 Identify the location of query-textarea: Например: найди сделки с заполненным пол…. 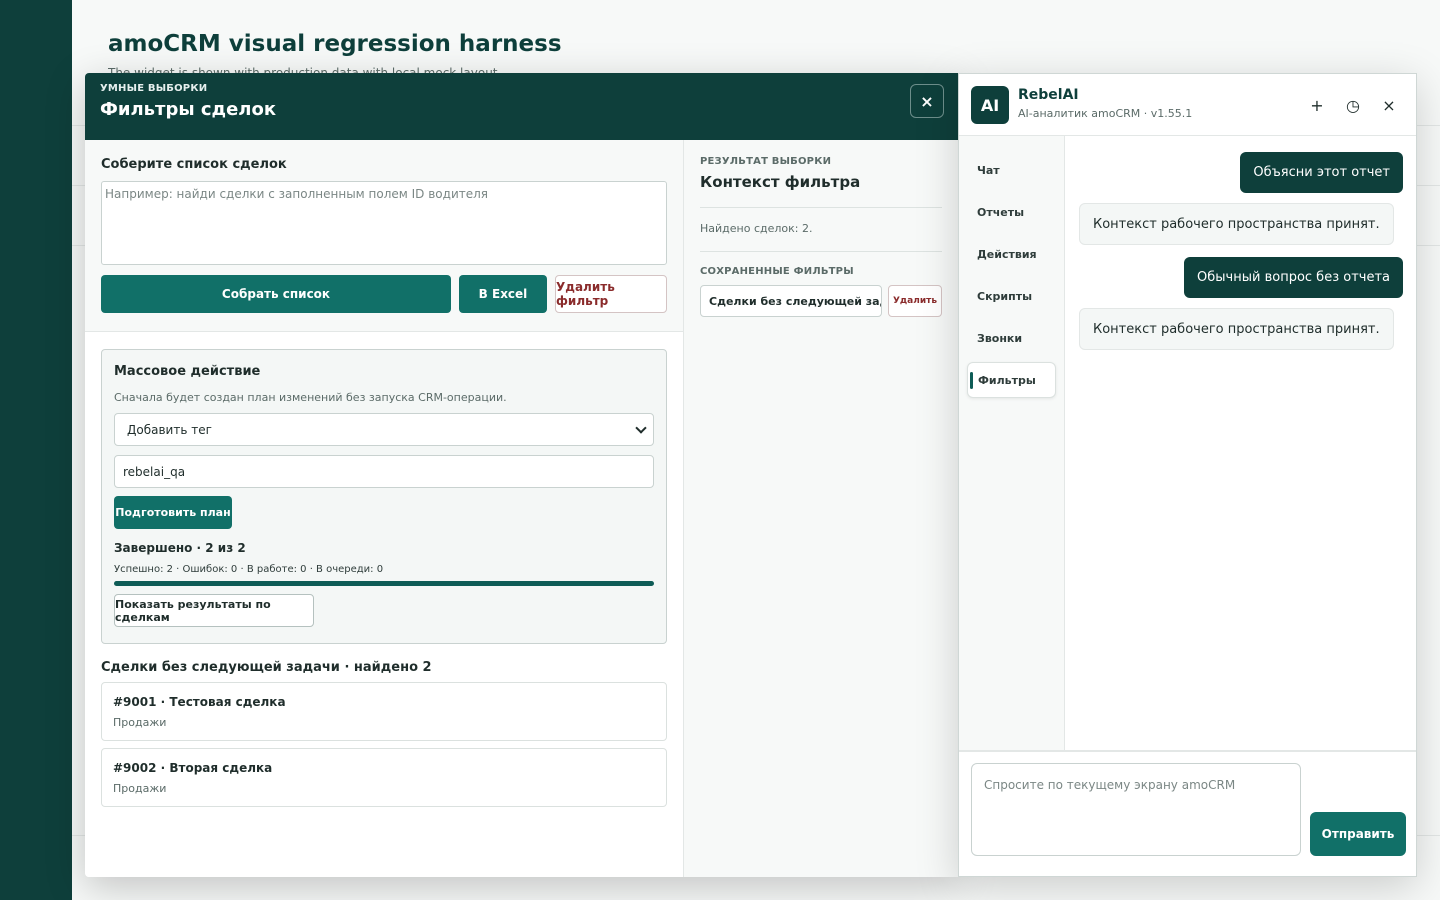
(384, 223).